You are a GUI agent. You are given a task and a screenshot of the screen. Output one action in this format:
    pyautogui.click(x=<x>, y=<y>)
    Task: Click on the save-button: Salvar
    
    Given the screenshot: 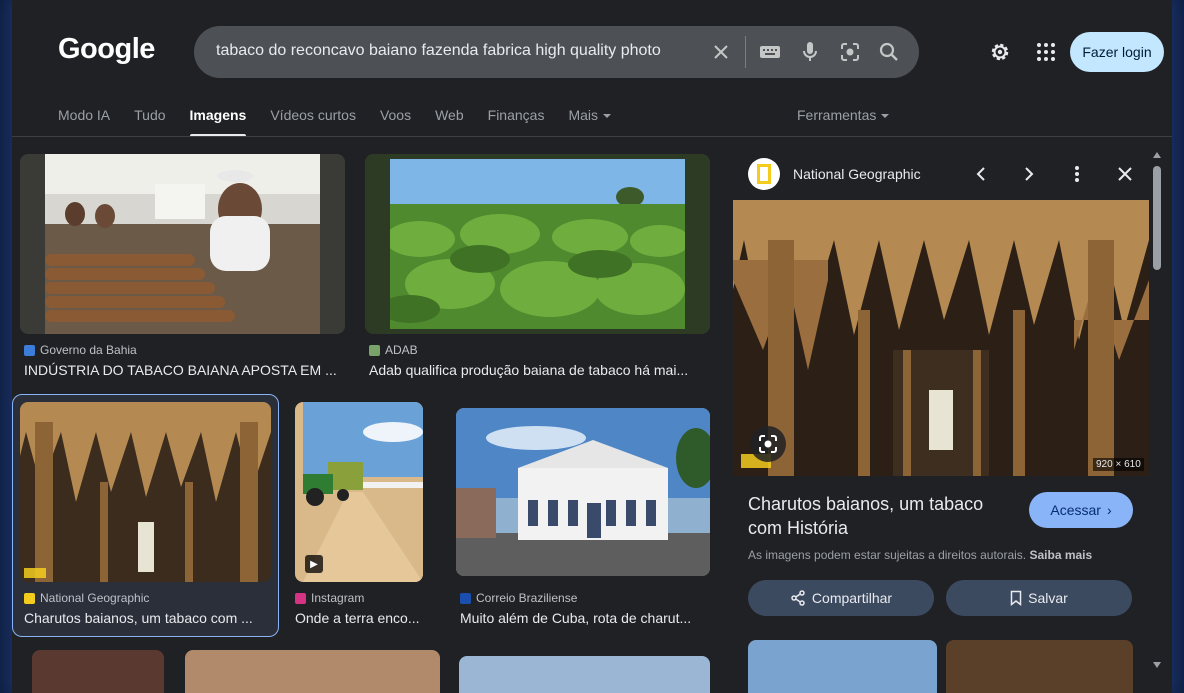 What is the action you would take?
    pyautogui.click(x=1039, y=598)
    